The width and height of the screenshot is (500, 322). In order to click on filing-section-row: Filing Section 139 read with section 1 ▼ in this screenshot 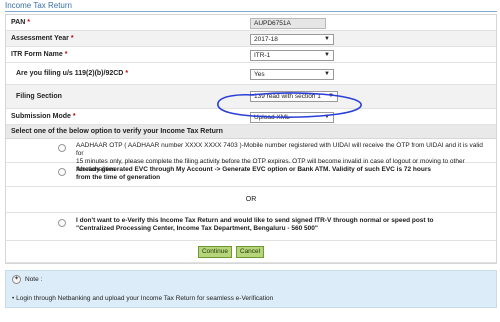, I will do `click(251, 97)`.